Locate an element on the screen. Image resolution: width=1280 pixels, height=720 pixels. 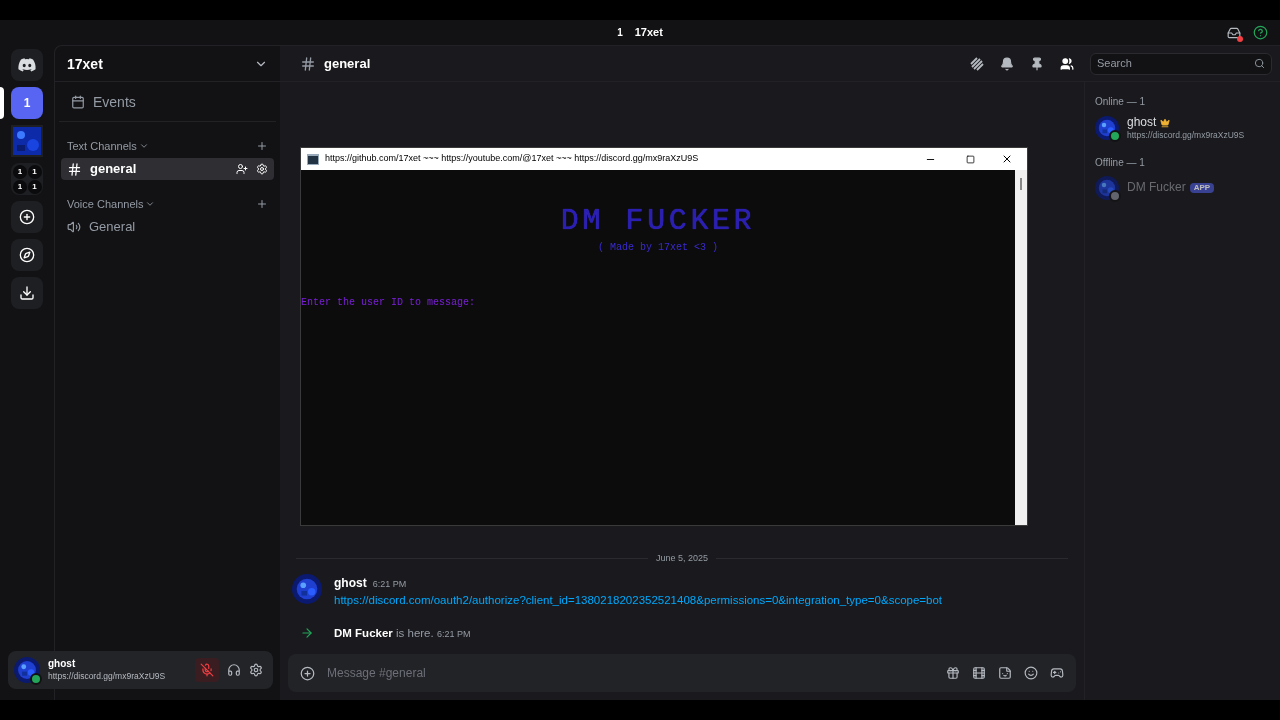
gamepad-icon is located at coordinates (1057, 673).